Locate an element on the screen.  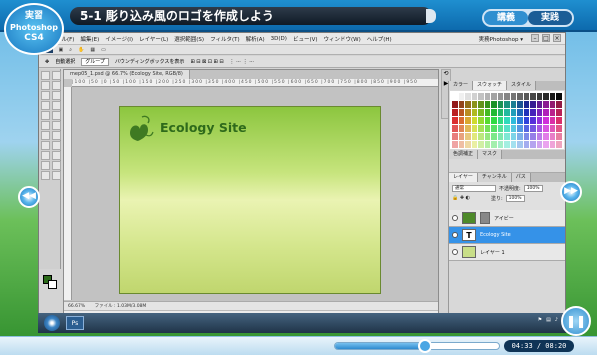
layer-row-ecology-site: T Ecology Site is located at coordinates (507, 235).